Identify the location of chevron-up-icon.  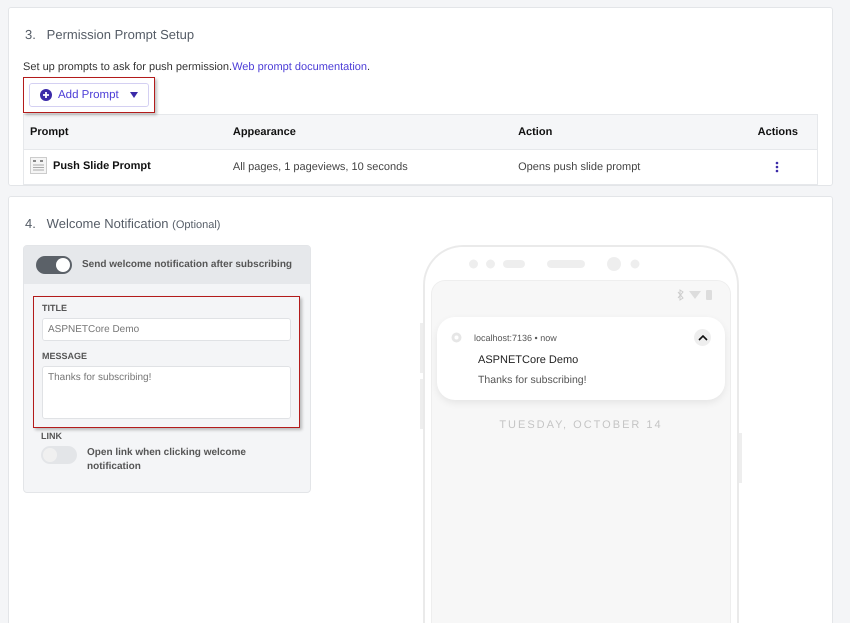
(703, 337).